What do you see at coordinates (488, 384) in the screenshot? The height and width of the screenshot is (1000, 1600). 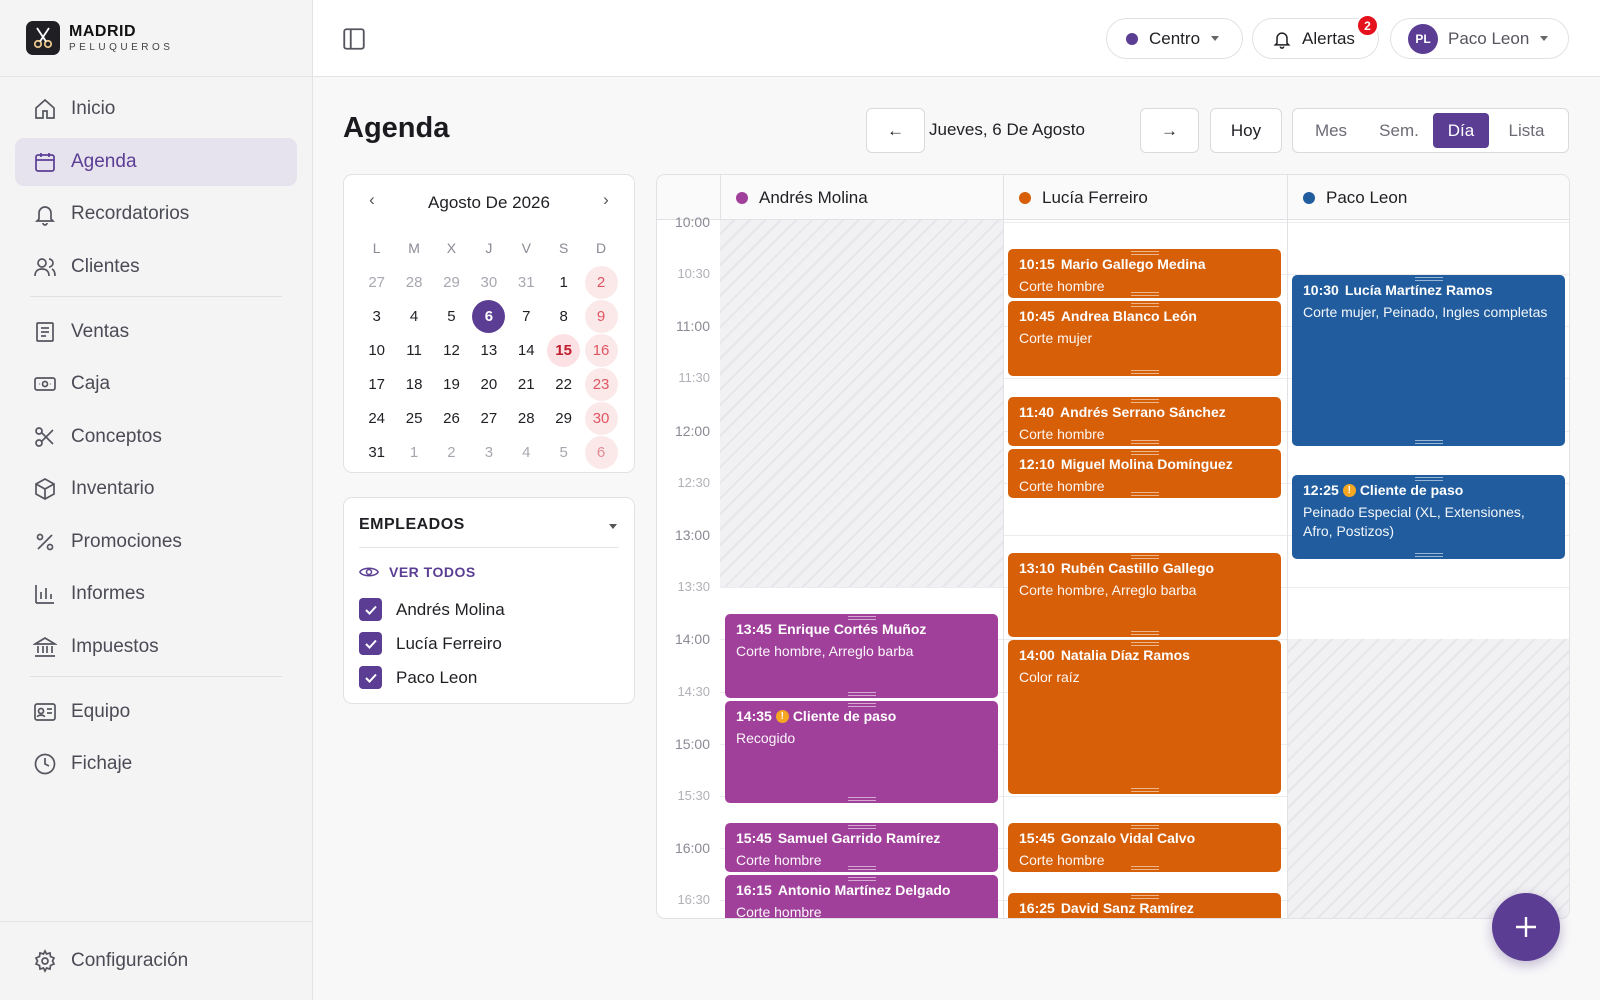 I see `calendar-day: 20` at bounding box center [488, 384].